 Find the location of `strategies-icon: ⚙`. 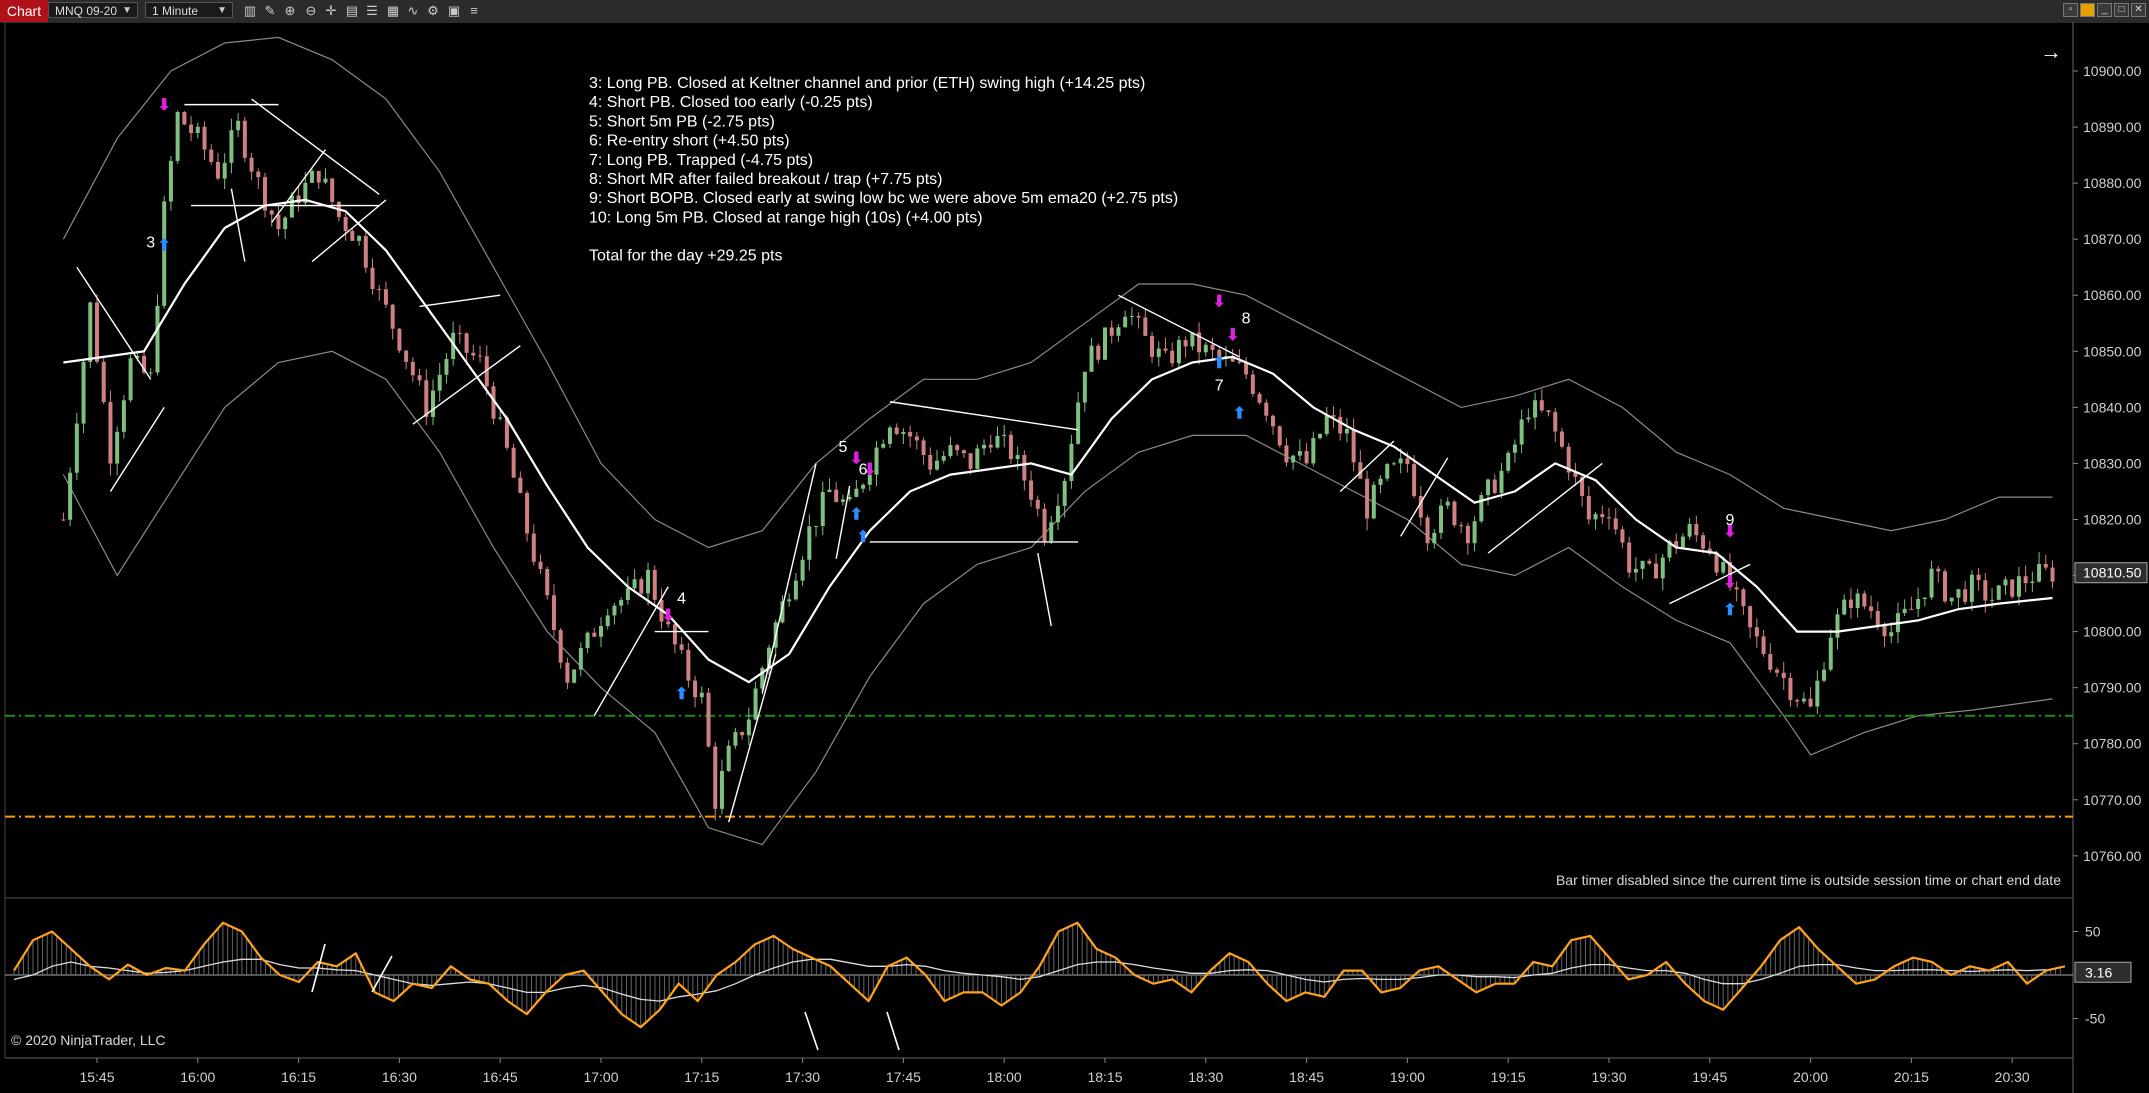

strategies-icon: ⚙ is located at coordinates (433, 11).